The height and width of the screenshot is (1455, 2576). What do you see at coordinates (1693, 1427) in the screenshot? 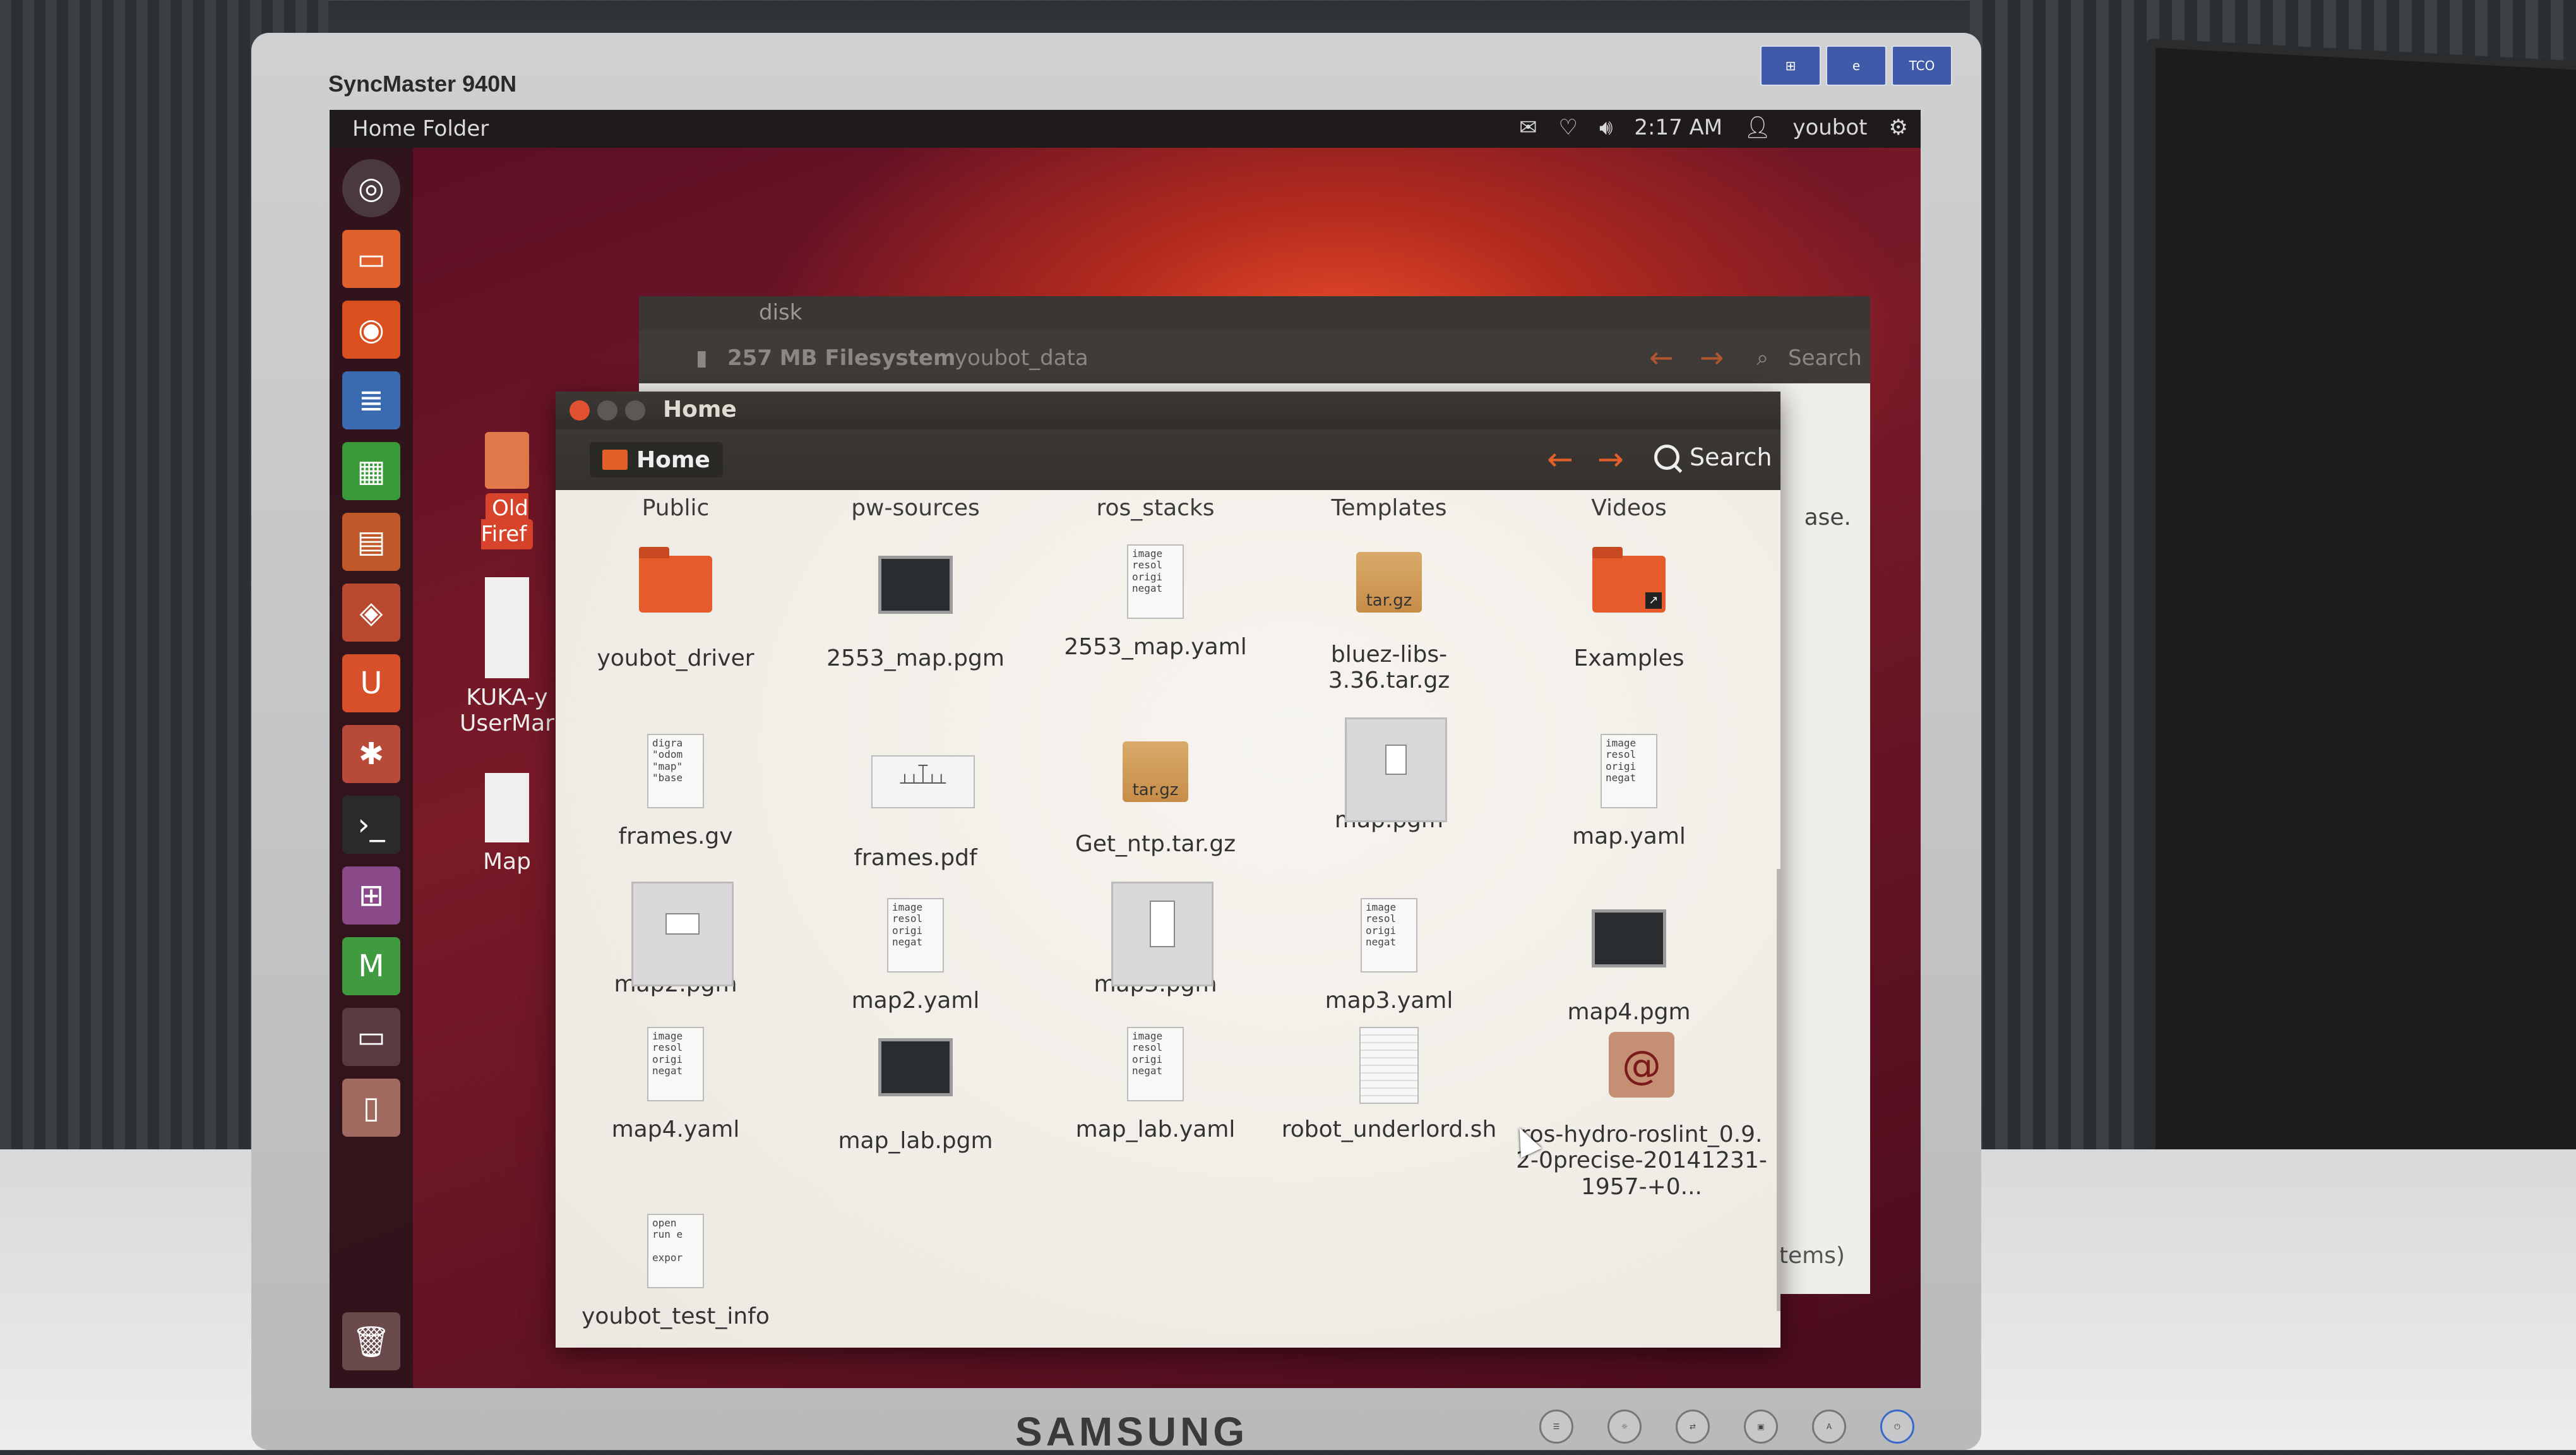
I see `input-button-icon: ⇄` at bounding box center [1693, 1427].